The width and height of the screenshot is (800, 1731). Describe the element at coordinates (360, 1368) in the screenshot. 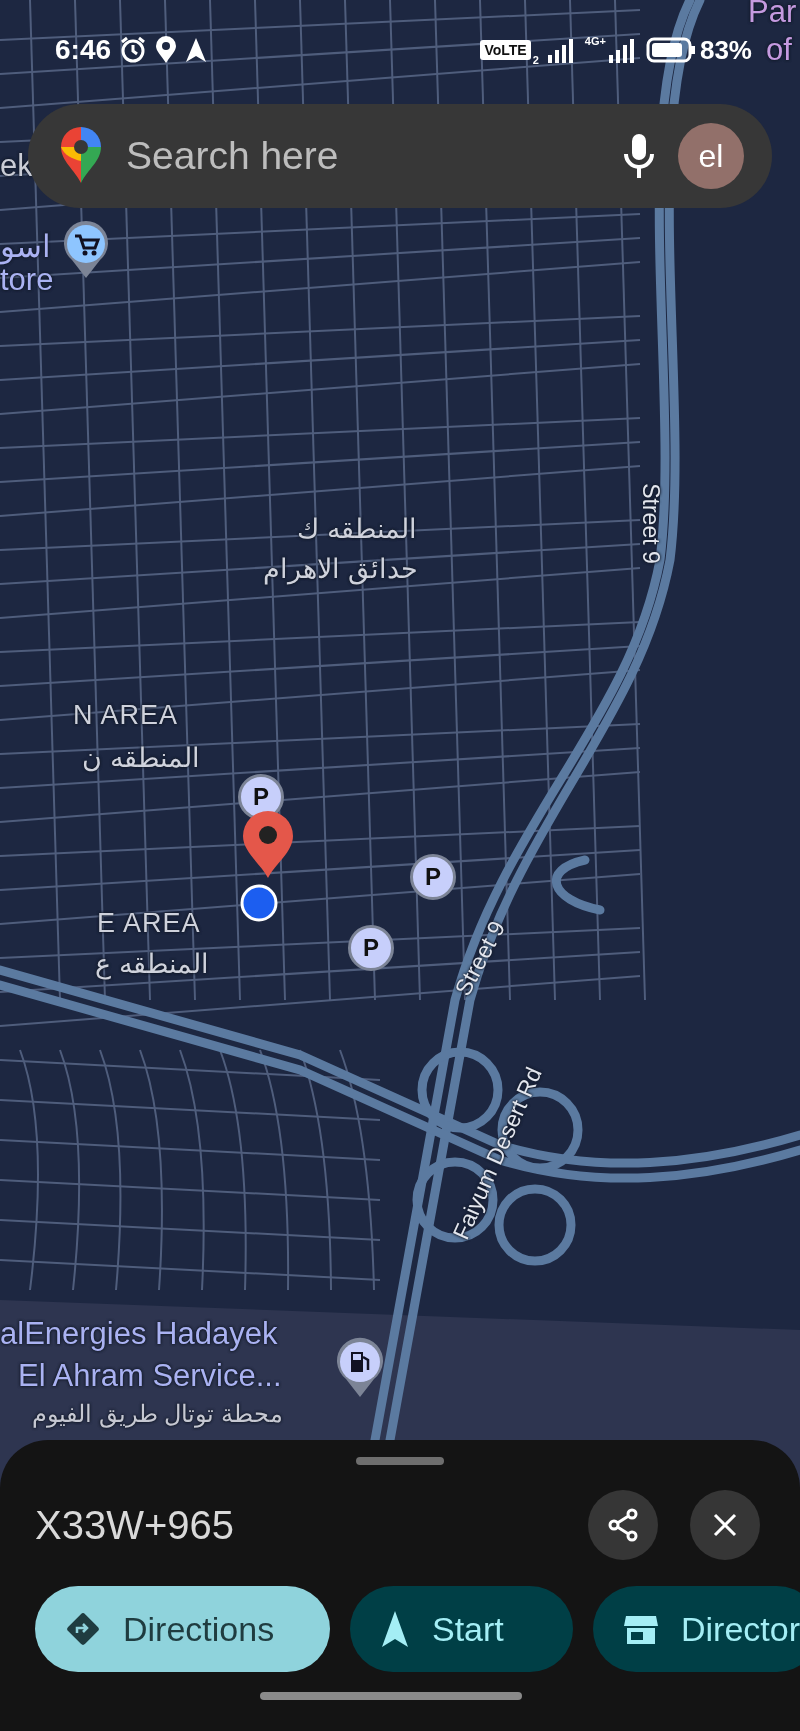

I see `fuel-station-marker` at that location.